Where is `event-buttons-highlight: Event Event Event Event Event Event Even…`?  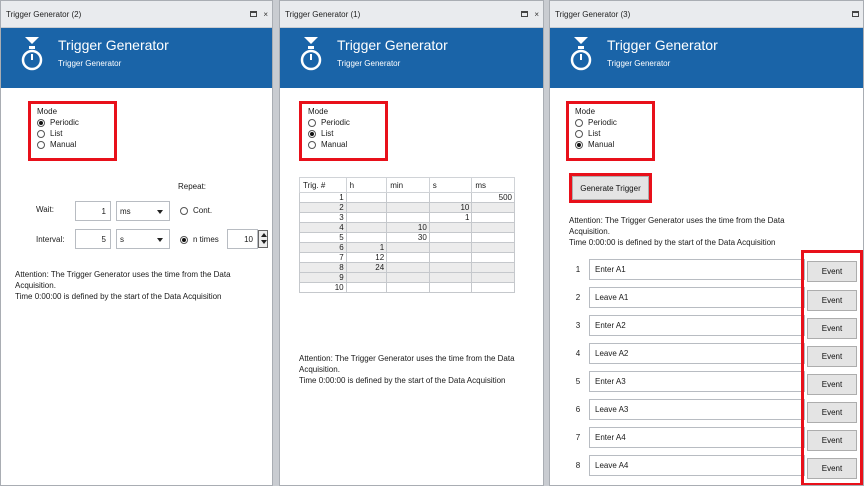 event-buttons-highlight: Event Event Event Event Event Event Even… is located at coordinates (832, 367).